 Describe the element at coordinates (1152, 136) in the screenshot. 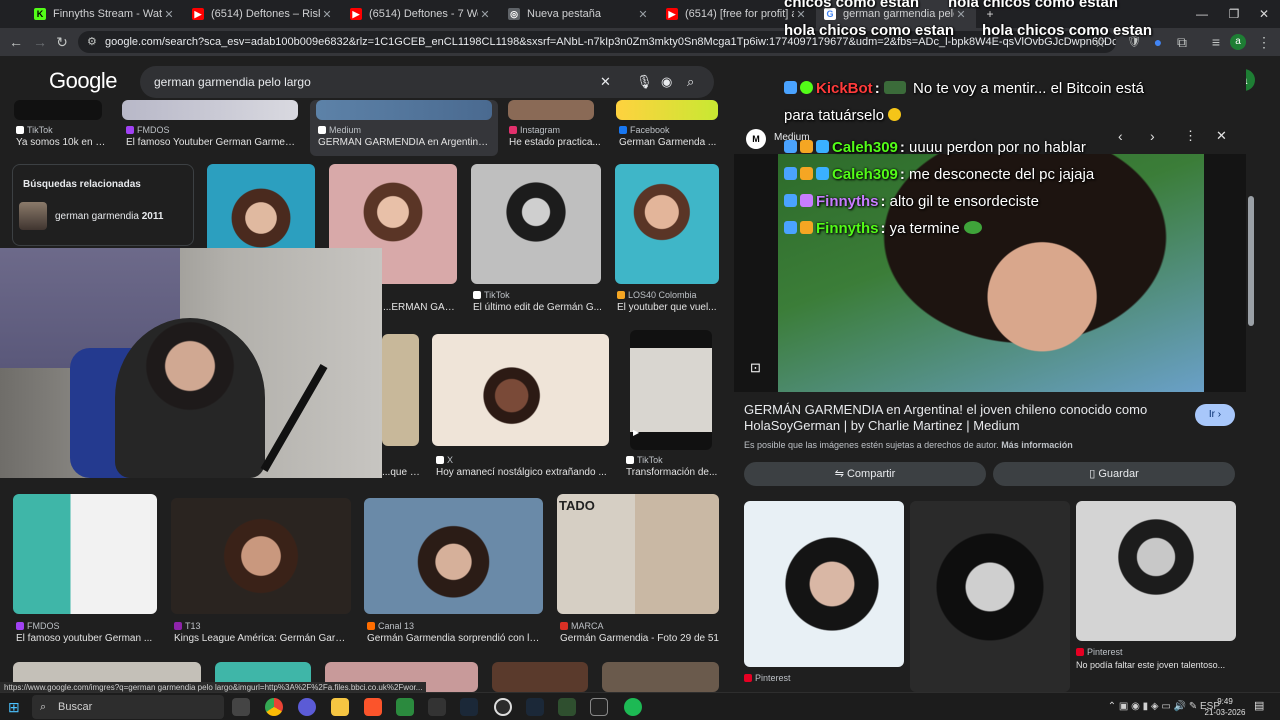

I see `next-arrow-icon: ›` at that location.